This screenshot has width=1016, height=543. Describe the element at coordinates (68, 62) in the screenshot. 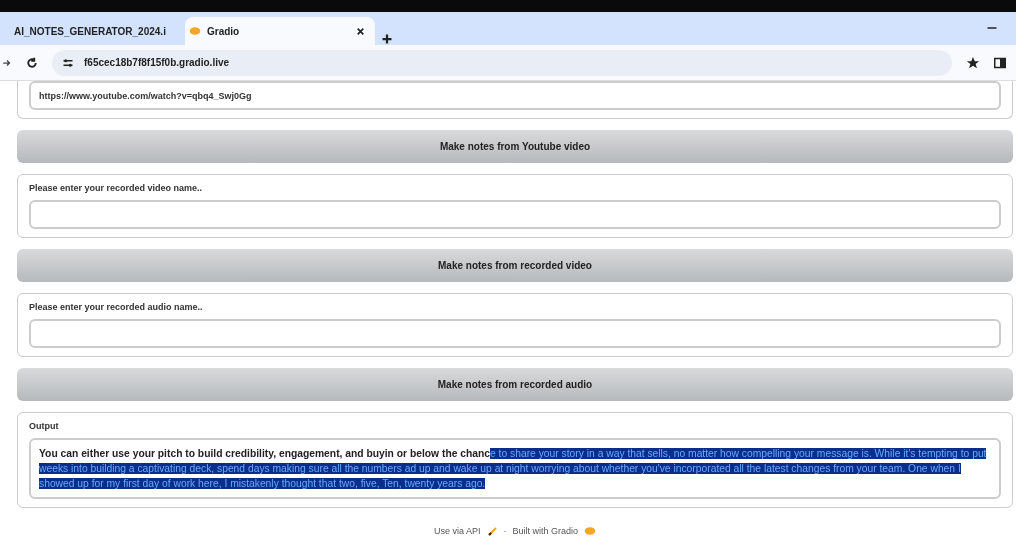

I see `tune-icon` at that location.